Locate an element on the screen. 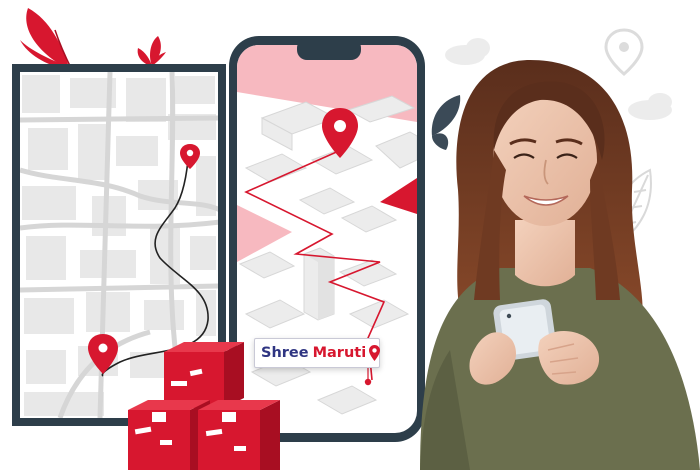  brand-label: Shree Maruti is located at coordinates (317, 353).